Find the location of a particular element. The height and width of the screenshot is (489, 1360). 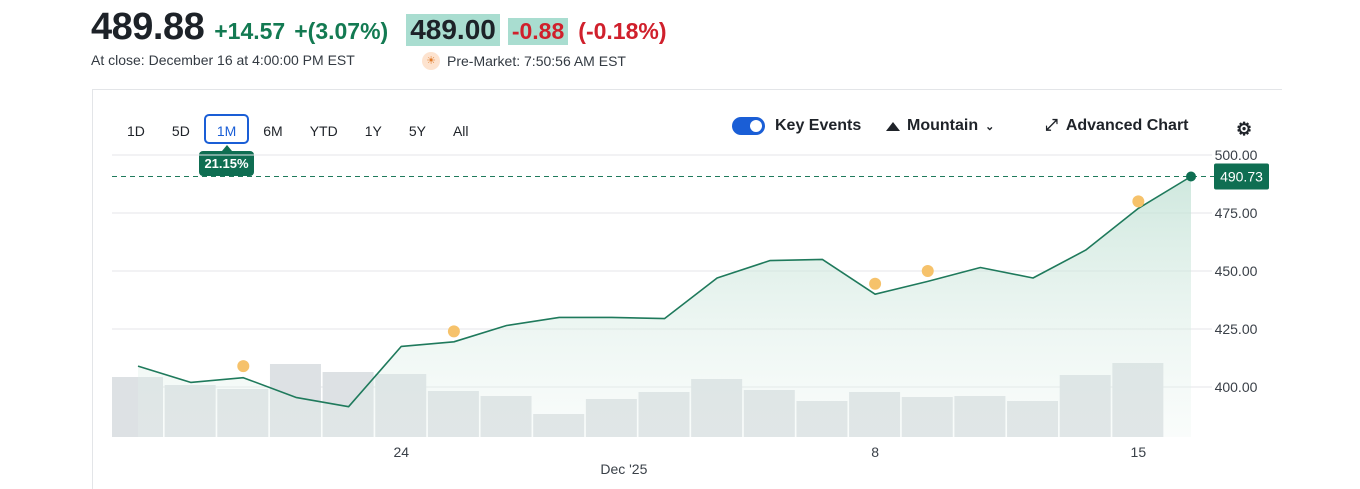

current-price-tag-label: 490.73 is located at coordinates (1241, 177).